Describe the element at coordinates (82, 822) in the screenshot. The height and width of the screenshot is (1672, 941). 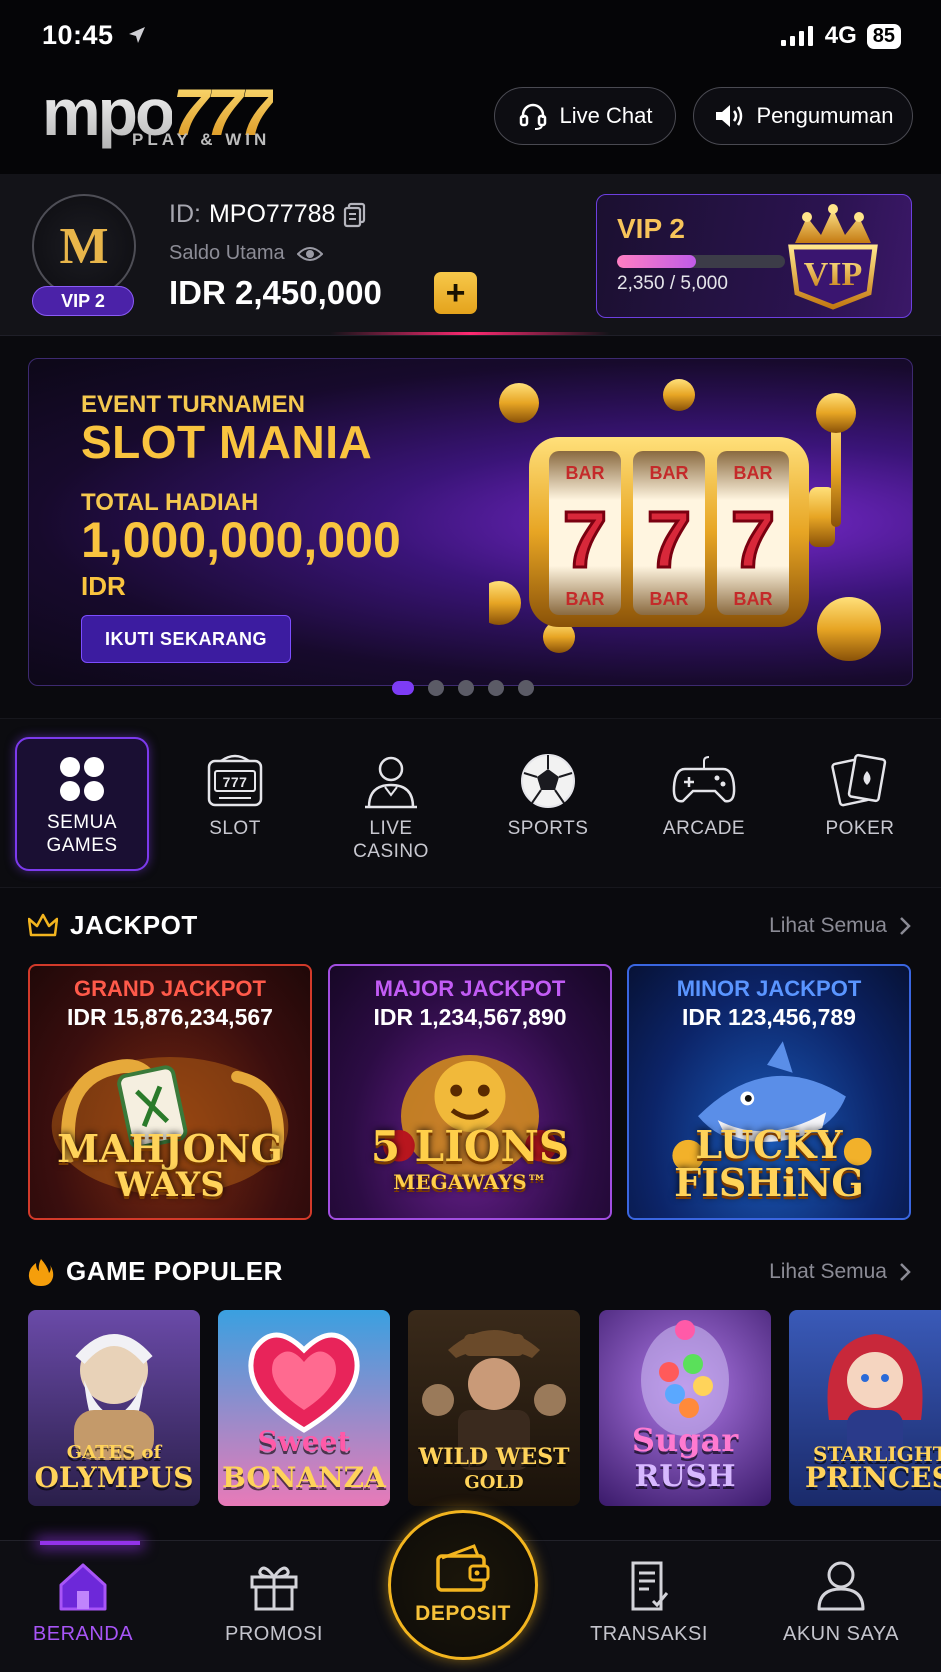
I see `category-label: SEMUA` at that location.